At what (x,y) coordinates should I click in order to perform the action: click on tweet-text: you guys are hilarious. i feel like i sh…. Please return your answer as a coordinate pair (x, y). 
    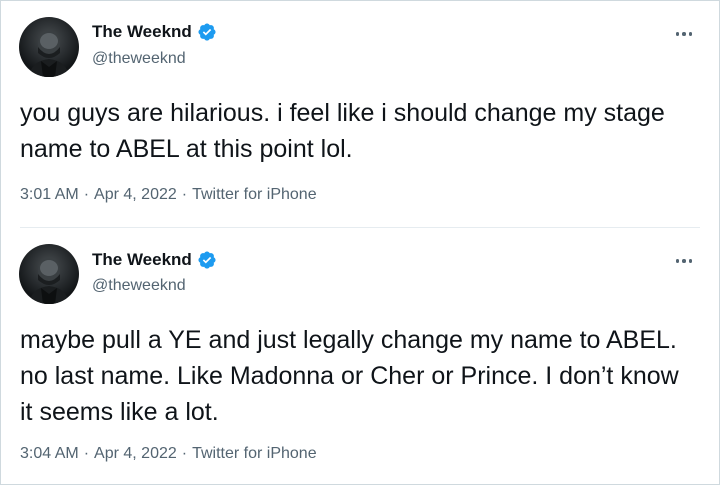
    Looking at the image, I should click on (342, 131).